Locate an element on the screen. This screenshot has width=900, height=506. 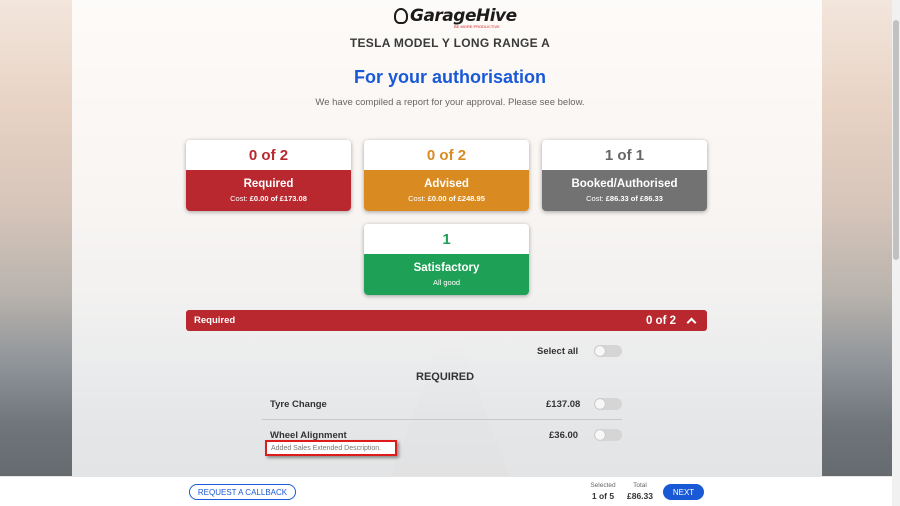
vehicle-title: TESLA MODEL Y LONG RANGE A is located at coordinates (450, 43).